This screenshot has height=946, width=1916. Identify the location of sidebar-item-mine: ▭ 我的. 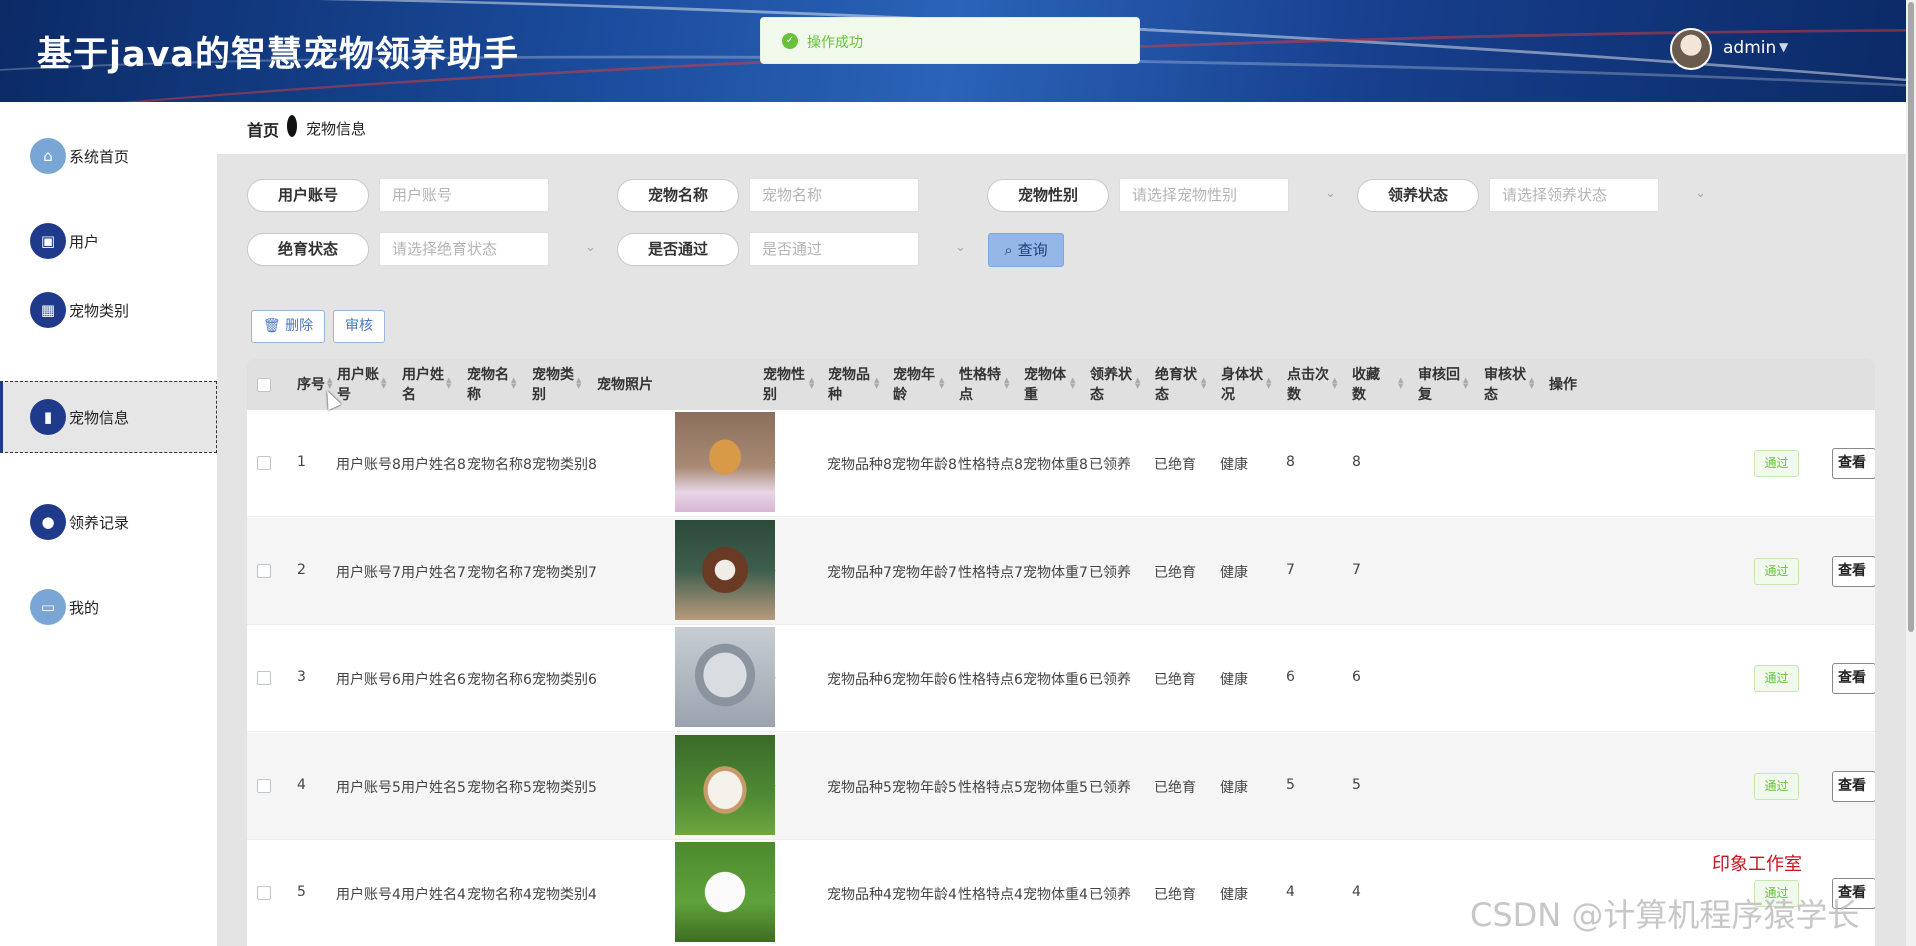
(108, 608).